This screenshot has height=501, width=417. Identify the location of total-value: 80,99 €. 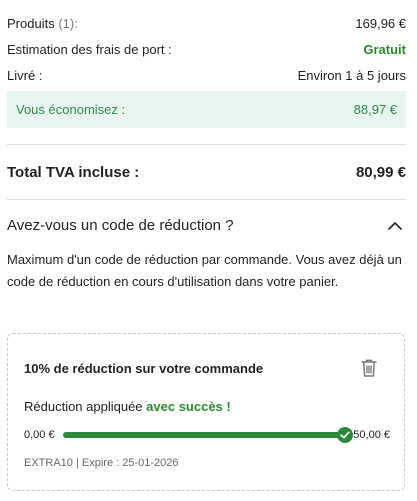
(380, 172).